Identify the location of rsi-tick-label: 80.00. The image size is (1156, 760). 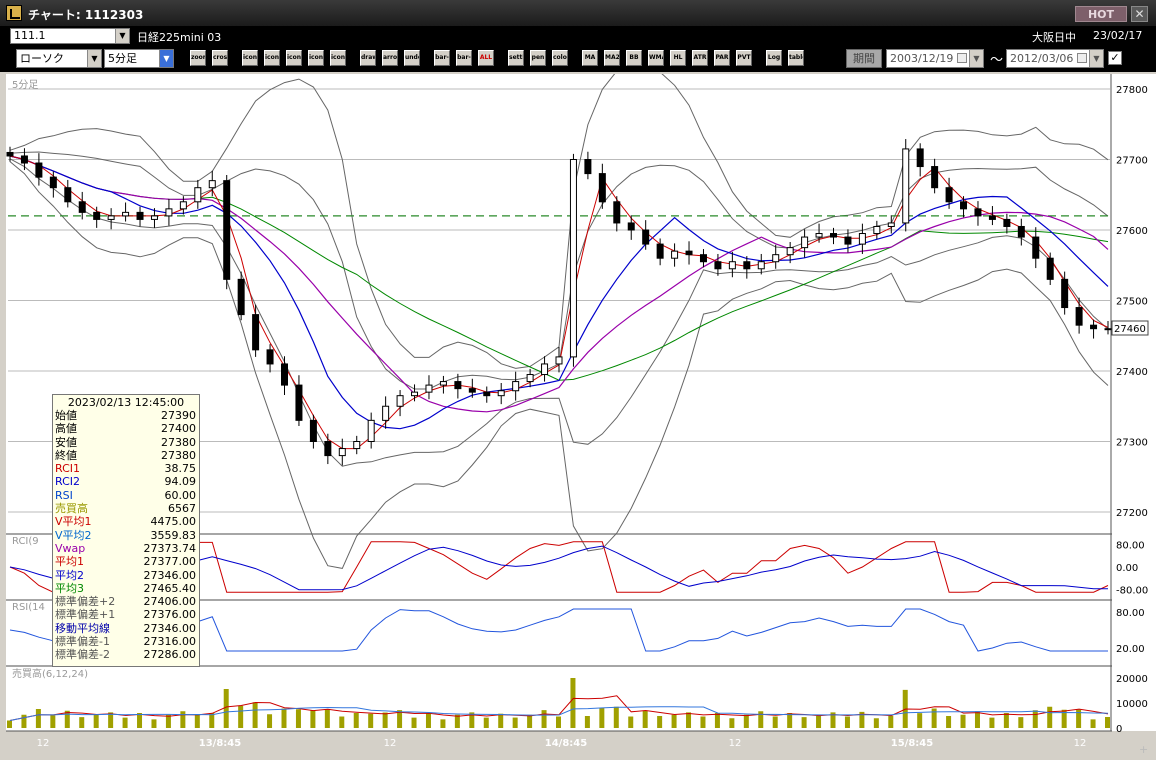
(1130, 613).